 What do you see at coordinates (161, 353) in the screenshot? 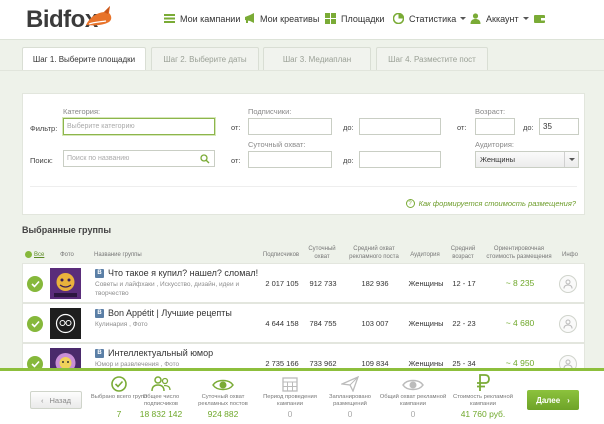
I see `group-name-text: Интеллектуальный юмор` at bounding box center [161, 353].